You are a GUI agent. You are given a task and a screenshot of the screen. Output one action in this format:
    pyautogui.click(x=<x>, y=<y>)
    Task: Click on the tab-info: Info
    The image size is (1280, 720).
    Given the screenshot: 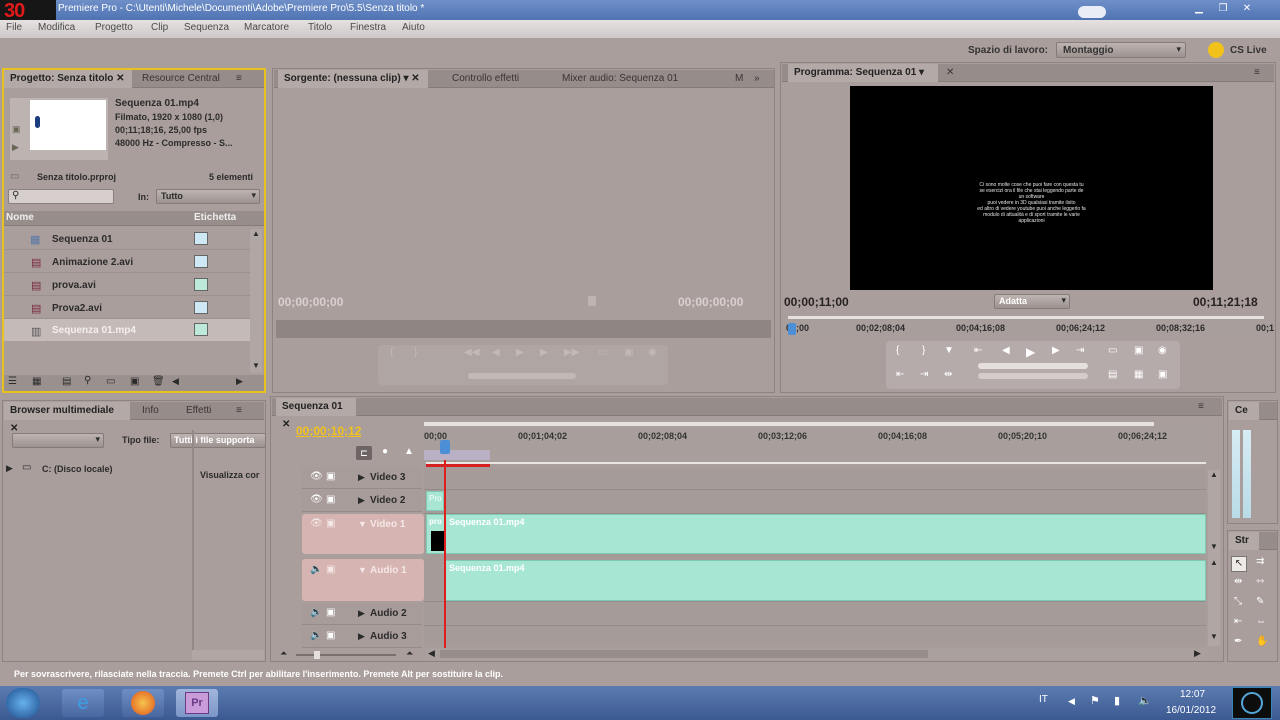 What is the action you would take?
    pyautogui.click(x=150, y=411)
    